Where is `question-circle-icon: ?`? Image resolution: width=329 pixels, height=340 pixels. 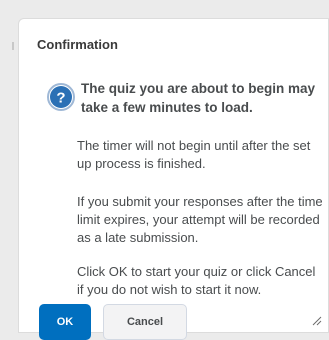
question-circle-icon: ? is located at coordinates (61, 97).